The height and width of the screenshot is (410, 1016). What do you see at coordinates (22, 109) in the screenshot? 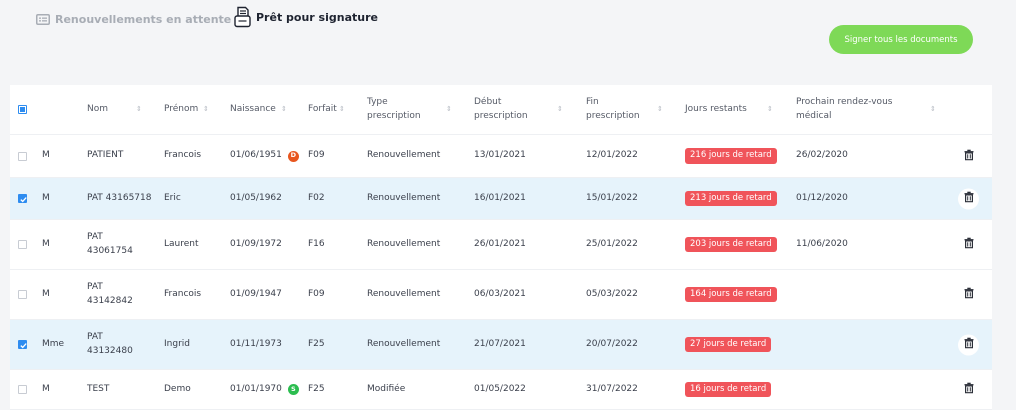
I see `select-all-checkbox` at bounding box center [22, 109].